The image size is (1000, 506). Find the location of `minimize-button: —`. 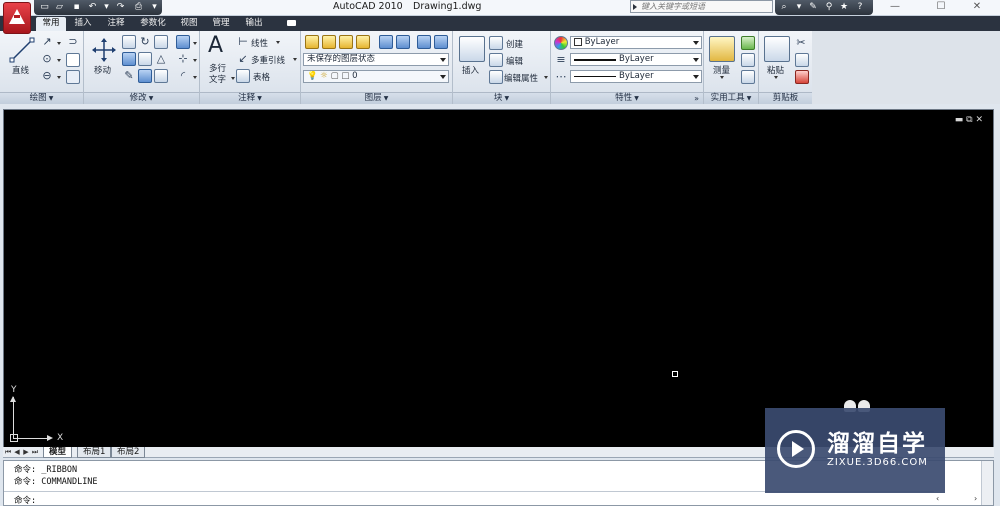

minimize-button: — is located at coordinates (895, 7).